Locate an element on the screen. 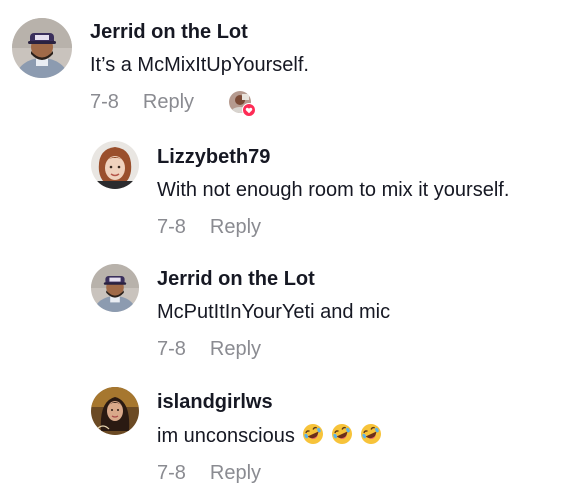 The height and width of the screenshot is (496, 561). avatar-lizzybeth-icon is located at coordinates (115, 165).